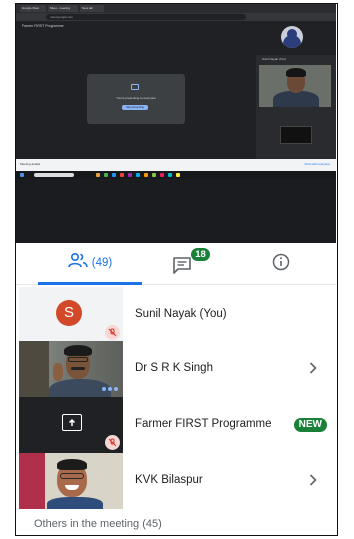 Image resolution: width=354 pixels, height=539 pixels. Describe the element at coordinates (33, 8) in the screenshot. I see `browser-tab: Google Meet` at that location.